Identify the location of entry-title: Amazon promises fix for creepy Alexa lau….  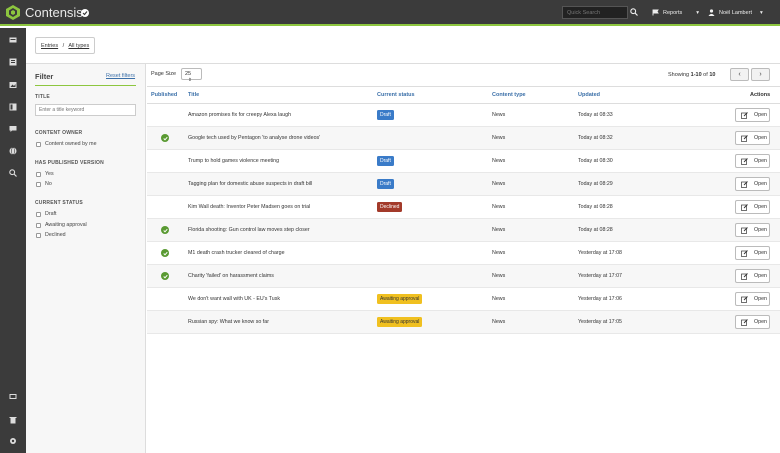
(239, 115).